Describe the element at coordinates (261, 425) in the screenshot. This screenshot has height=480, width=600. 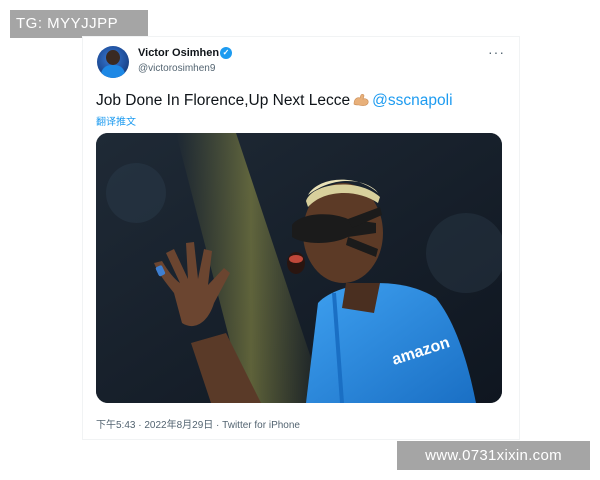
I see `source-link: Twitter for iPhone` at that location.